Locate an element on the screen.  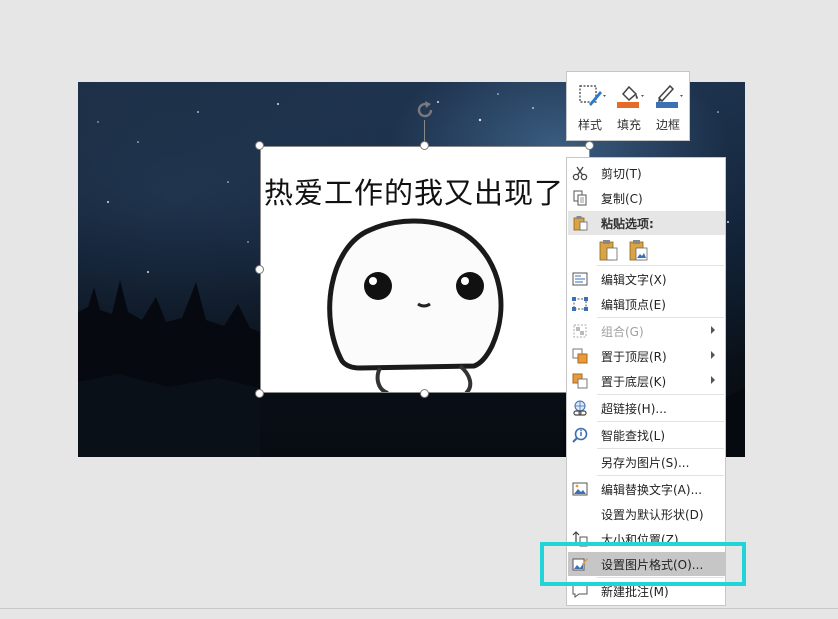
paste-as-picture-icon is located at coordinates (638, 250).